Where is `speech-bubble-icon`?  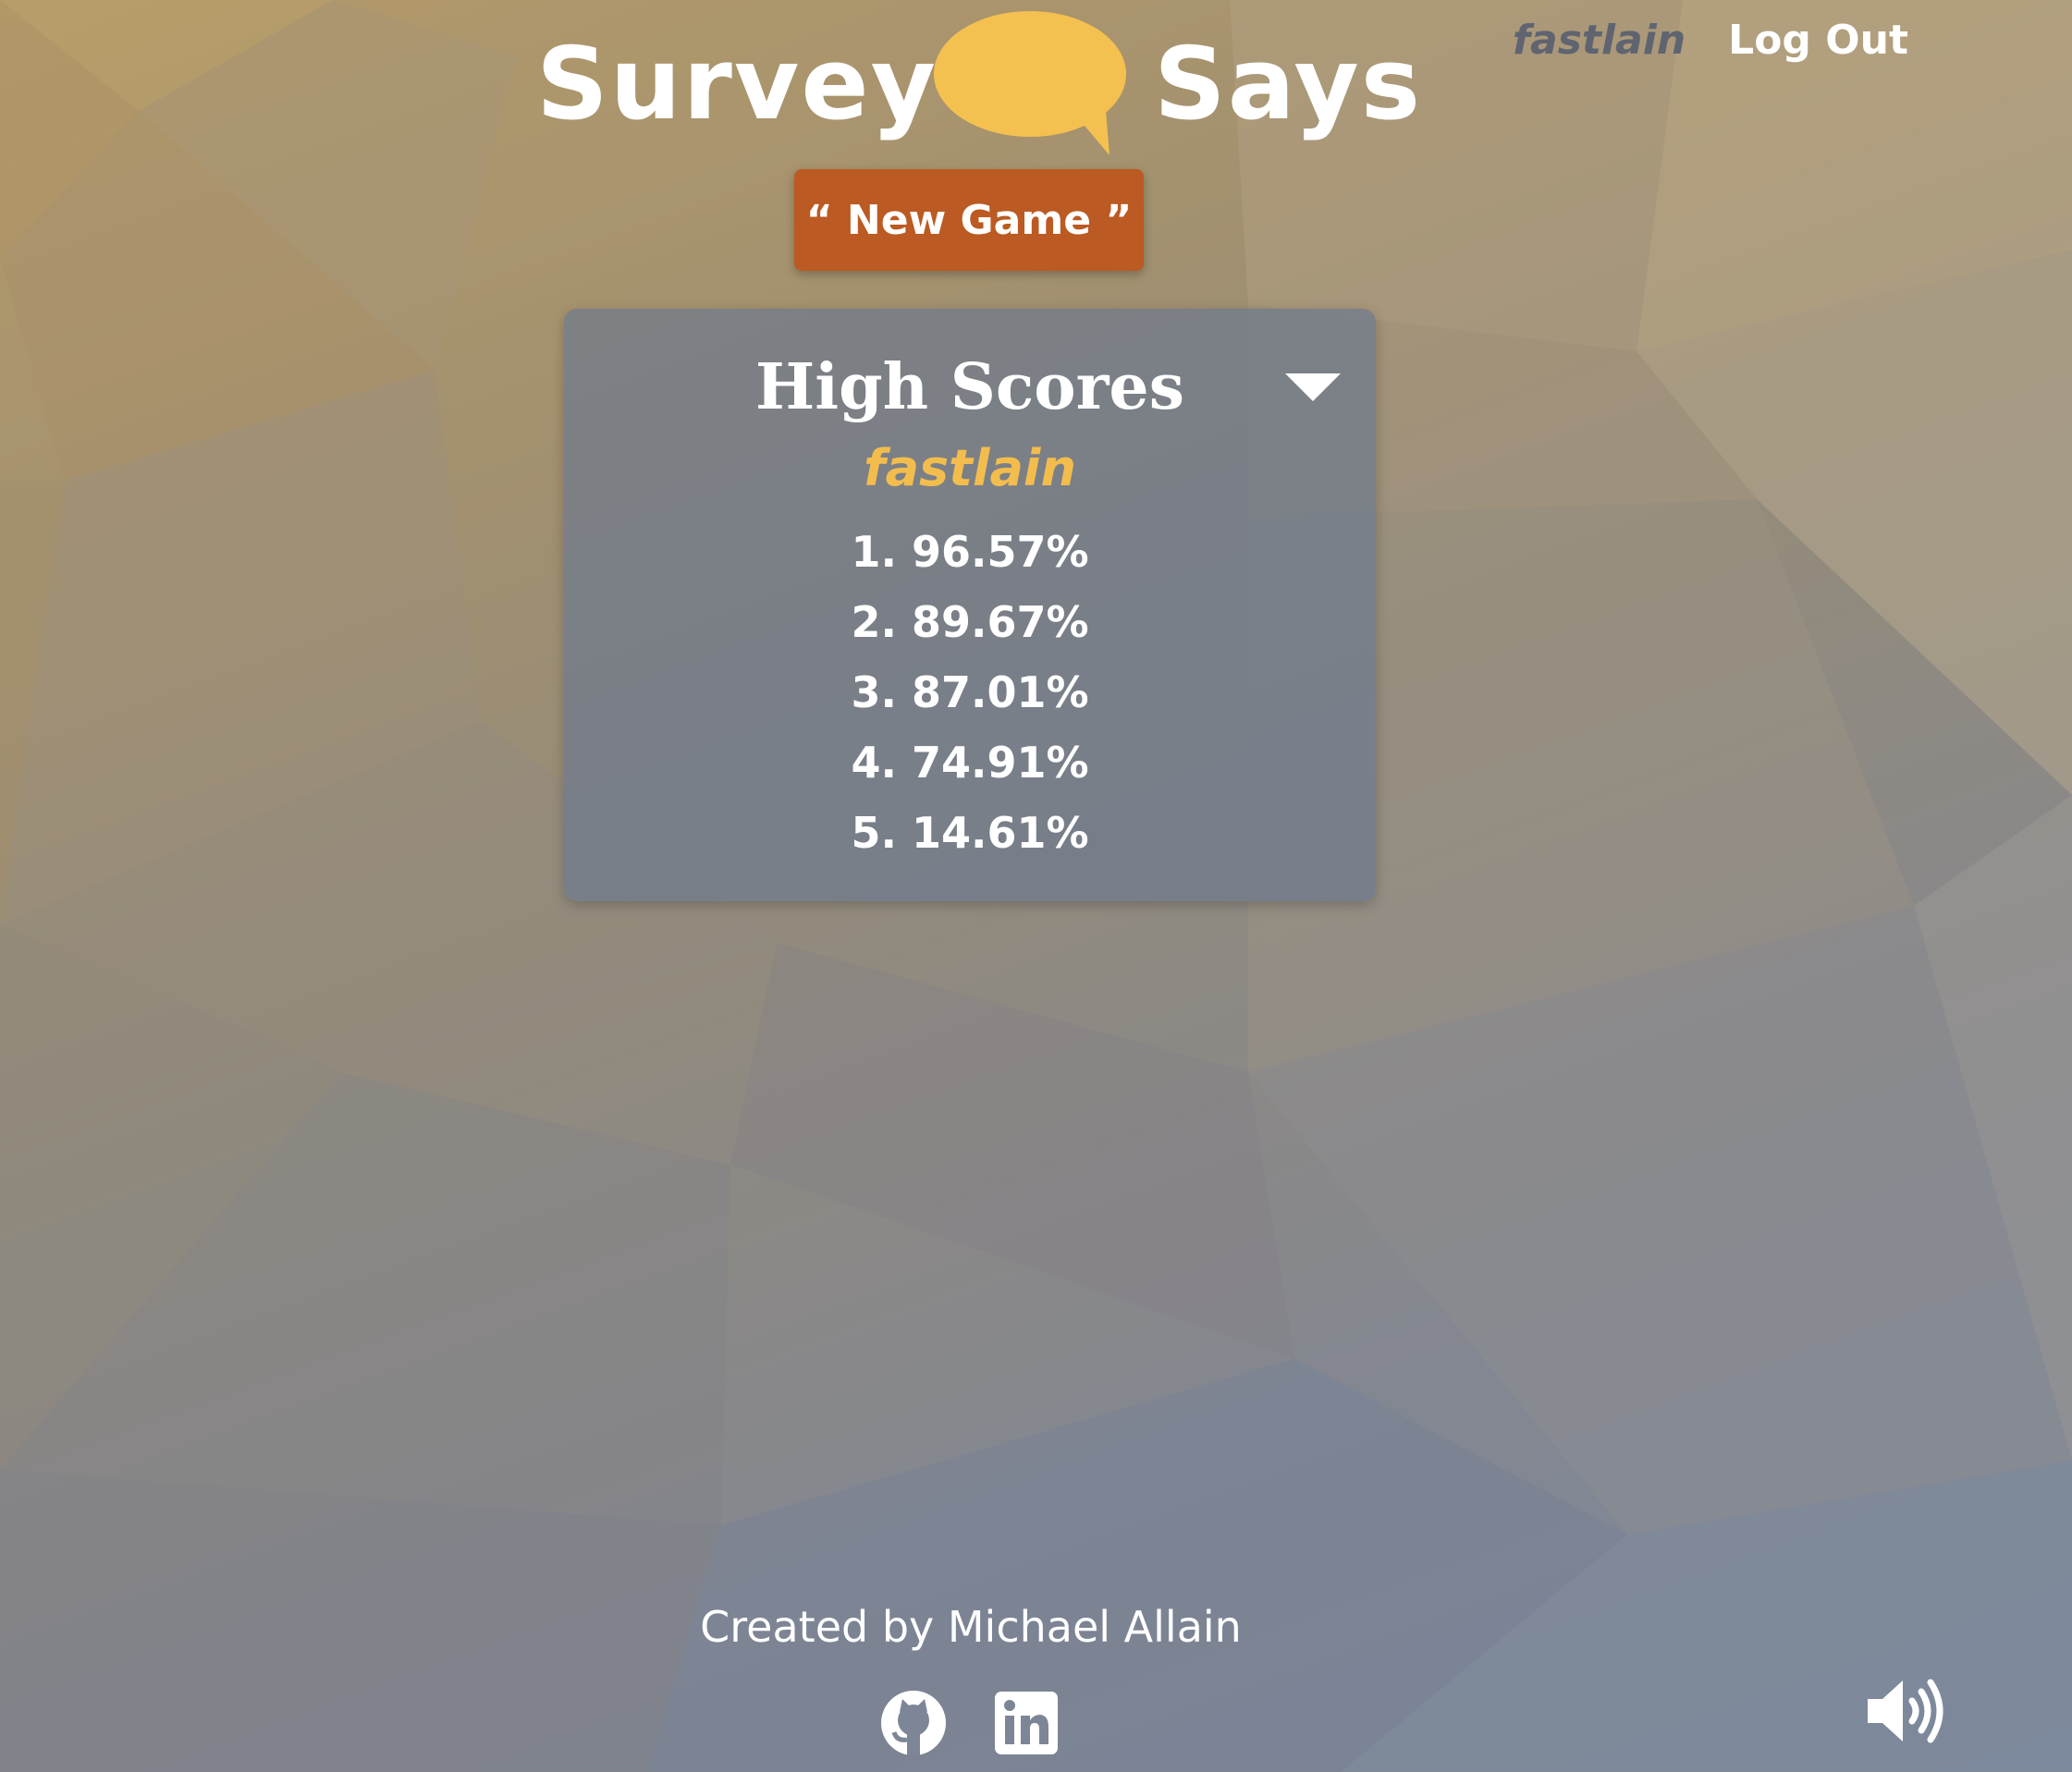
speech-bubble-icon is located at coordinates (1030, 83).